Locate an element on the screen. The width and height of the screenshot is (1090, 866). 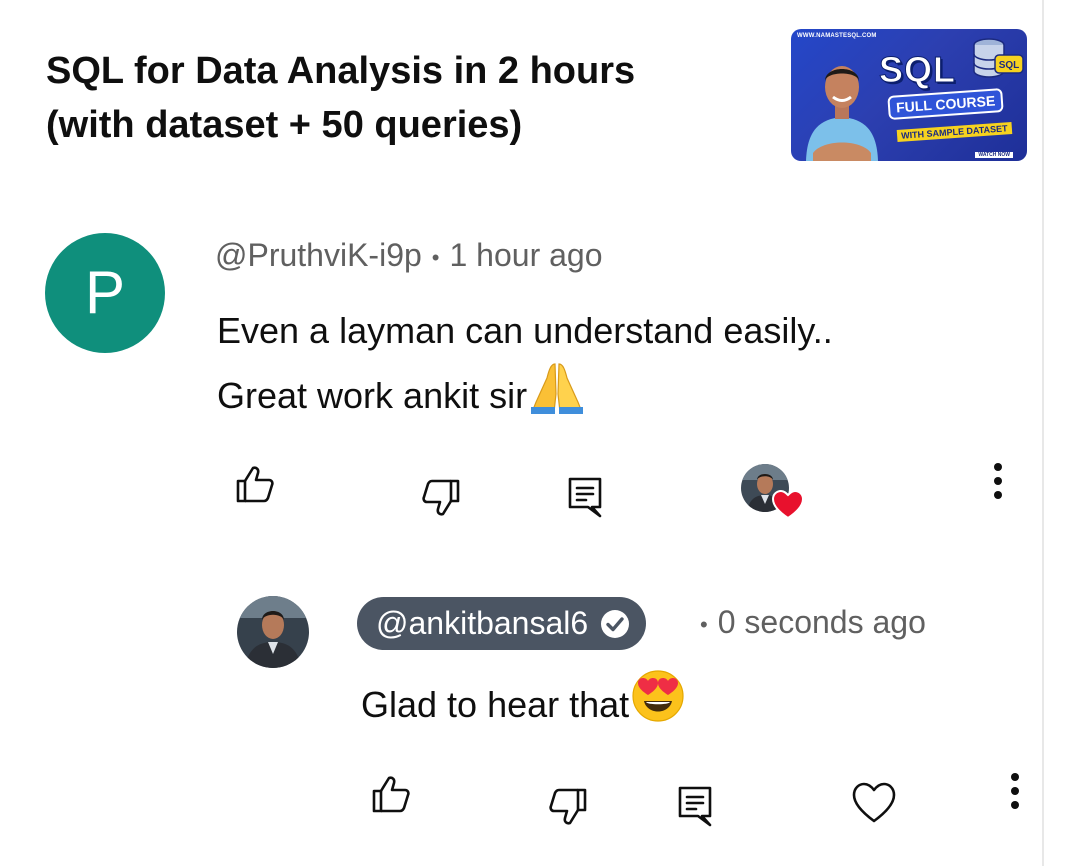
thumbnail-sql-text: SQL is located at coordinates (917, 70).